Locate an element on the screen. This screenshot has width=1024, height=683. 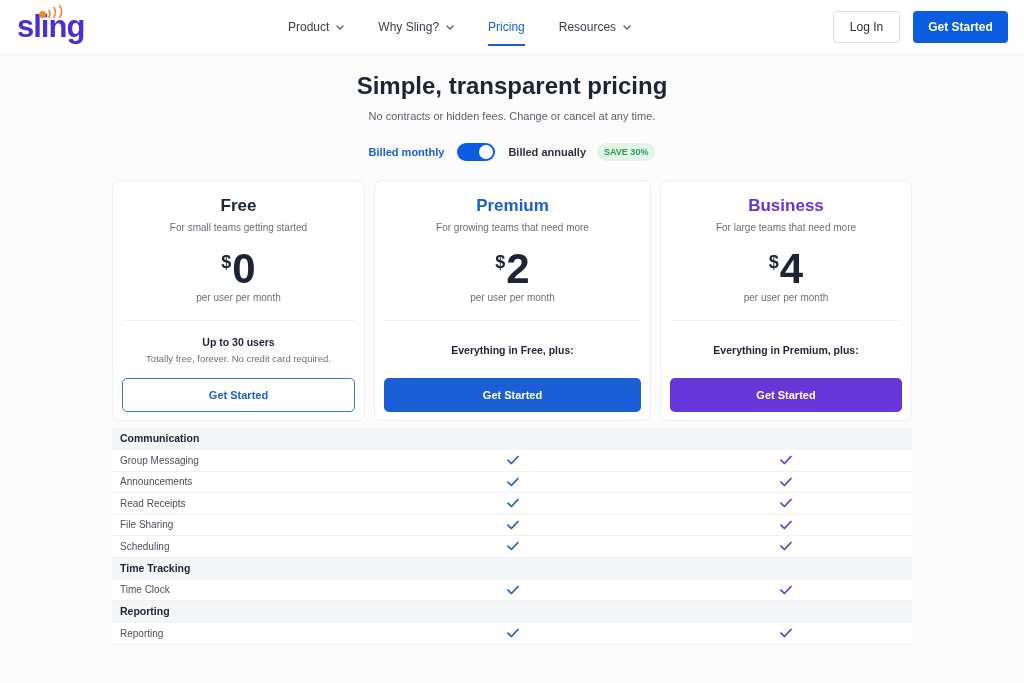
category-heading: Communication is located at coordinates (160, 439).